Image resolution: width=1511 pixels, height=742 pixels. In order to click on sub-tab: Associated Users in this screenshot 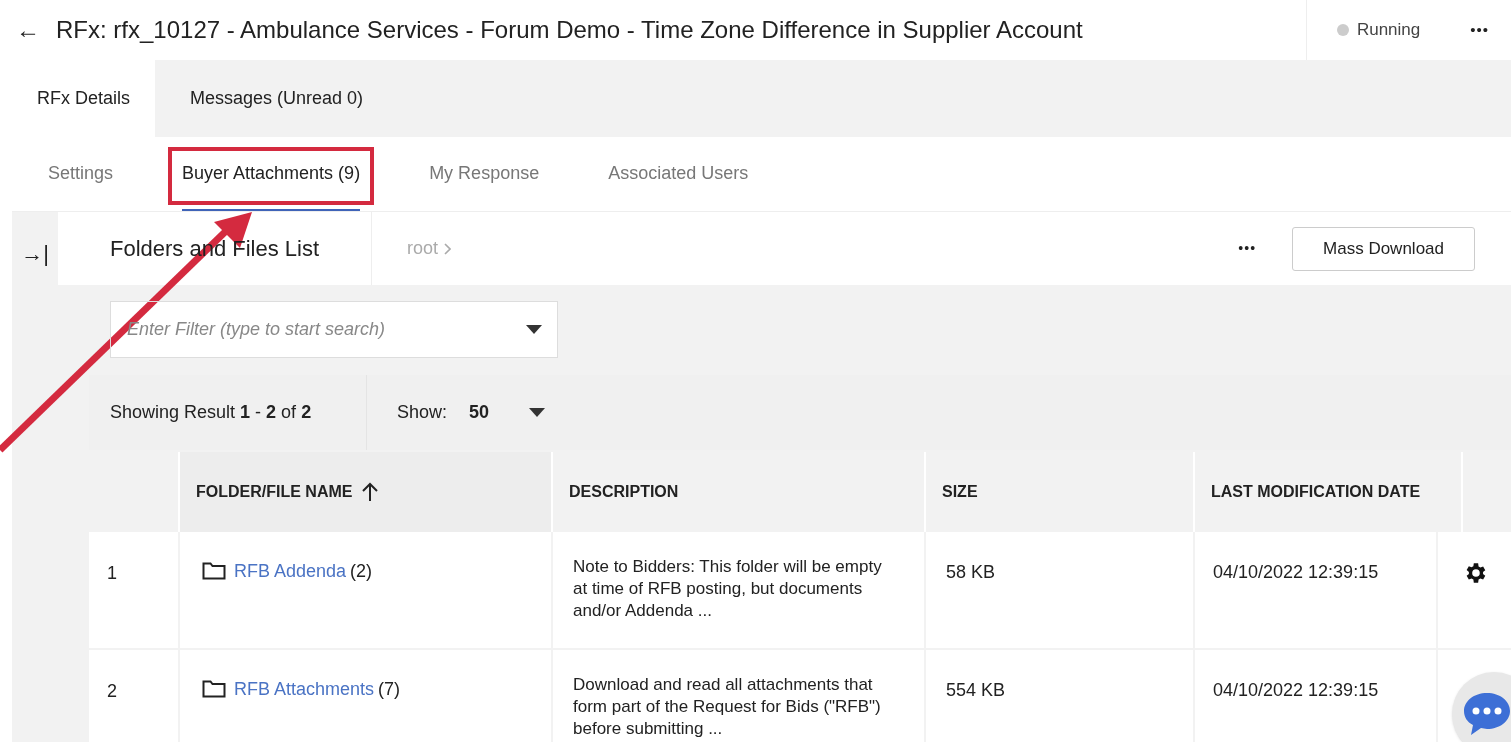, I will do `click(678, 174)`.